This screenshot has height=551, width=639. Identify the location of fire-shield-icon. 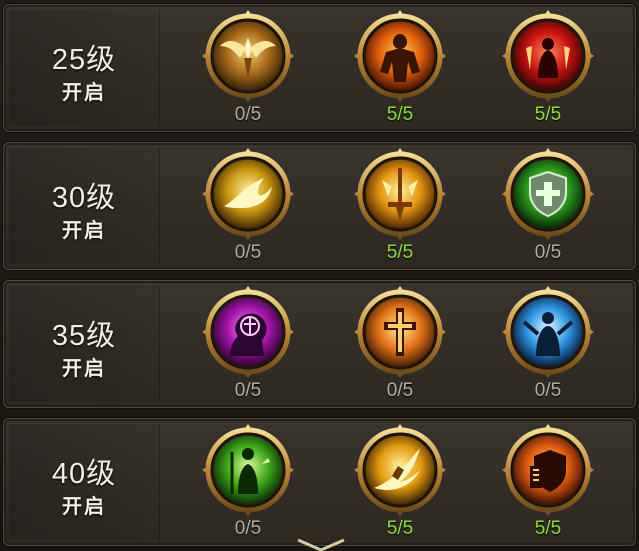
(548, 470).